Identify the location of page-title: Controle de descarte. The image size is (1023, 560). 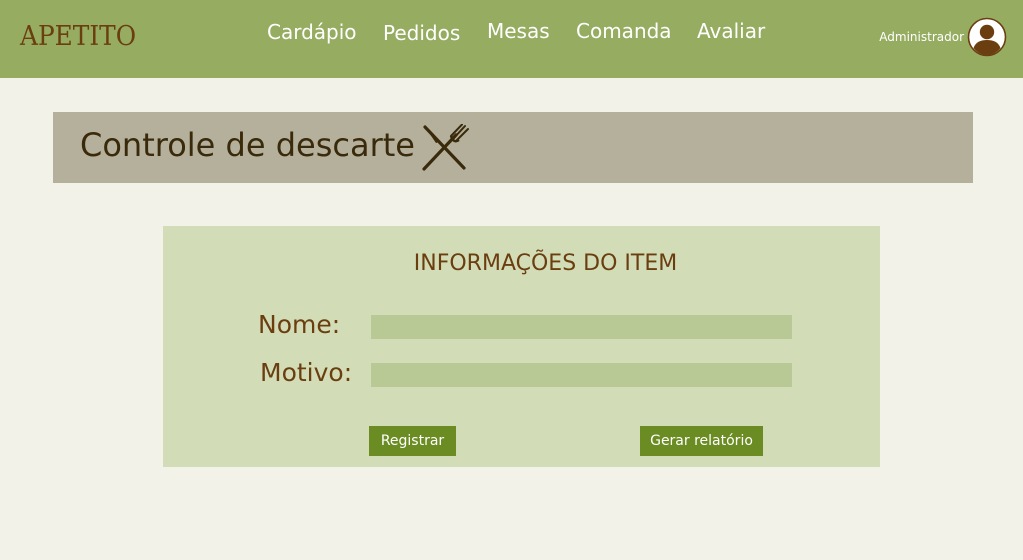
(247, 145).